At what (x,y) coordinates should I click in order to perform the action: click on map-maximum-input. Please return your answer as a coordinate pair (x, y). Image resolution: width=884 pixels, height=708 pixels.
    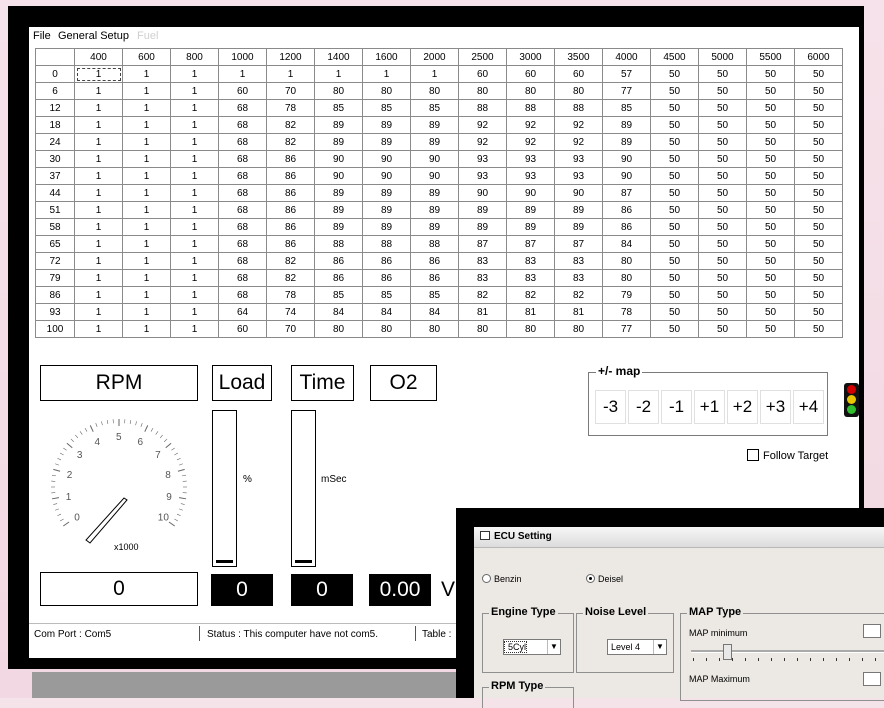
    Looking at the image, I should click on (872, 679).